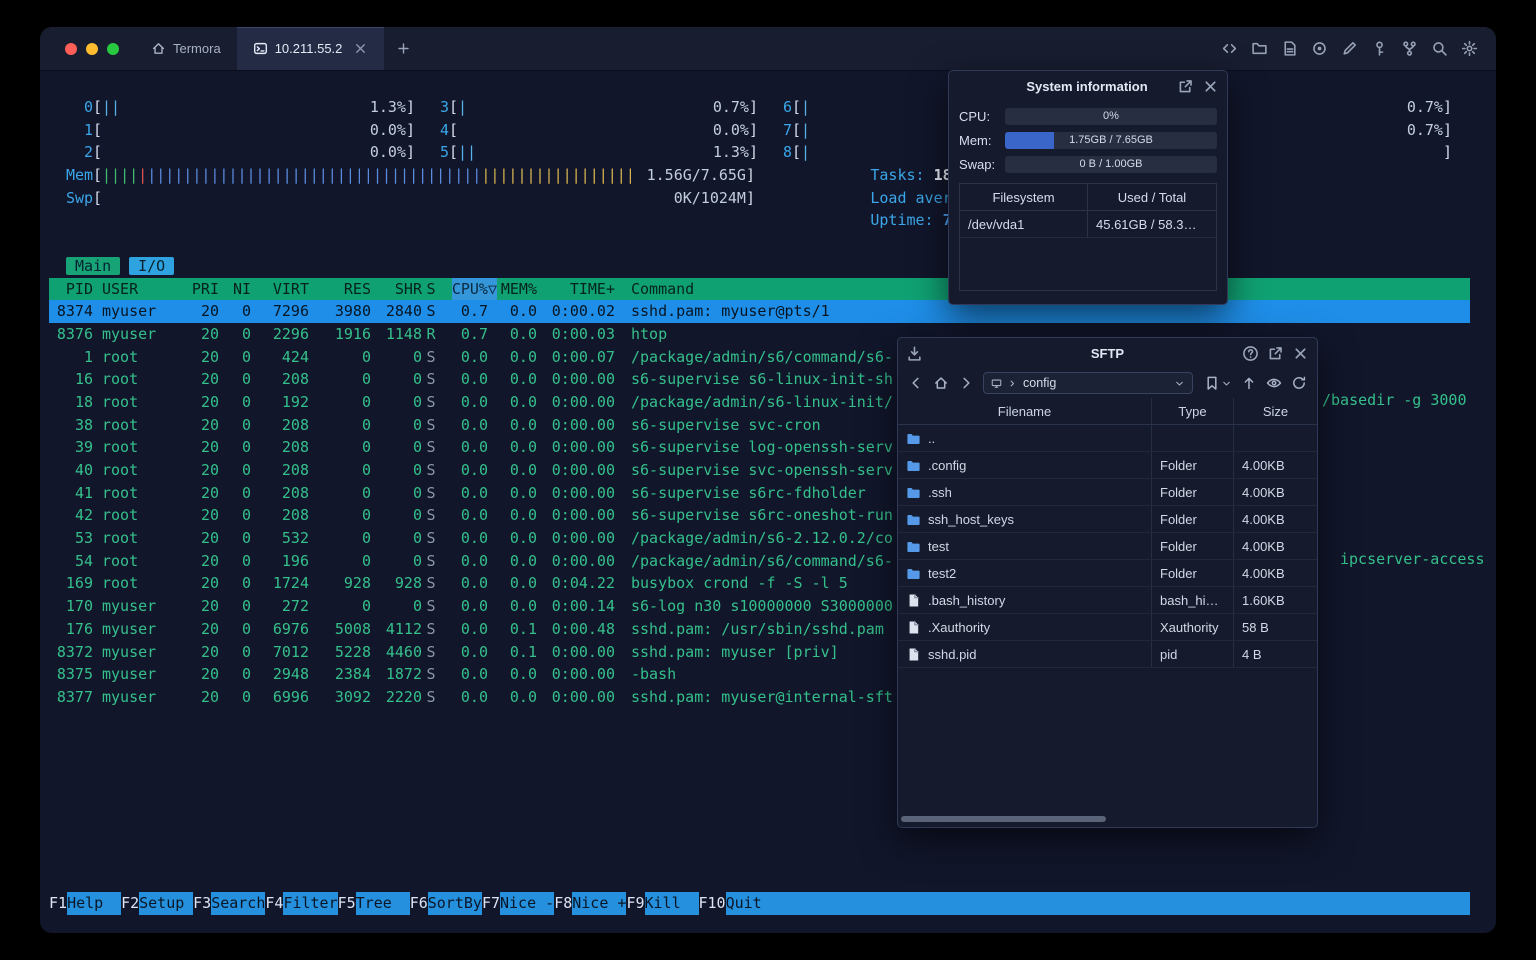  Describe the element at coordinates (1299, 383) in the screenshot. I see `refresh-icon` at that location.